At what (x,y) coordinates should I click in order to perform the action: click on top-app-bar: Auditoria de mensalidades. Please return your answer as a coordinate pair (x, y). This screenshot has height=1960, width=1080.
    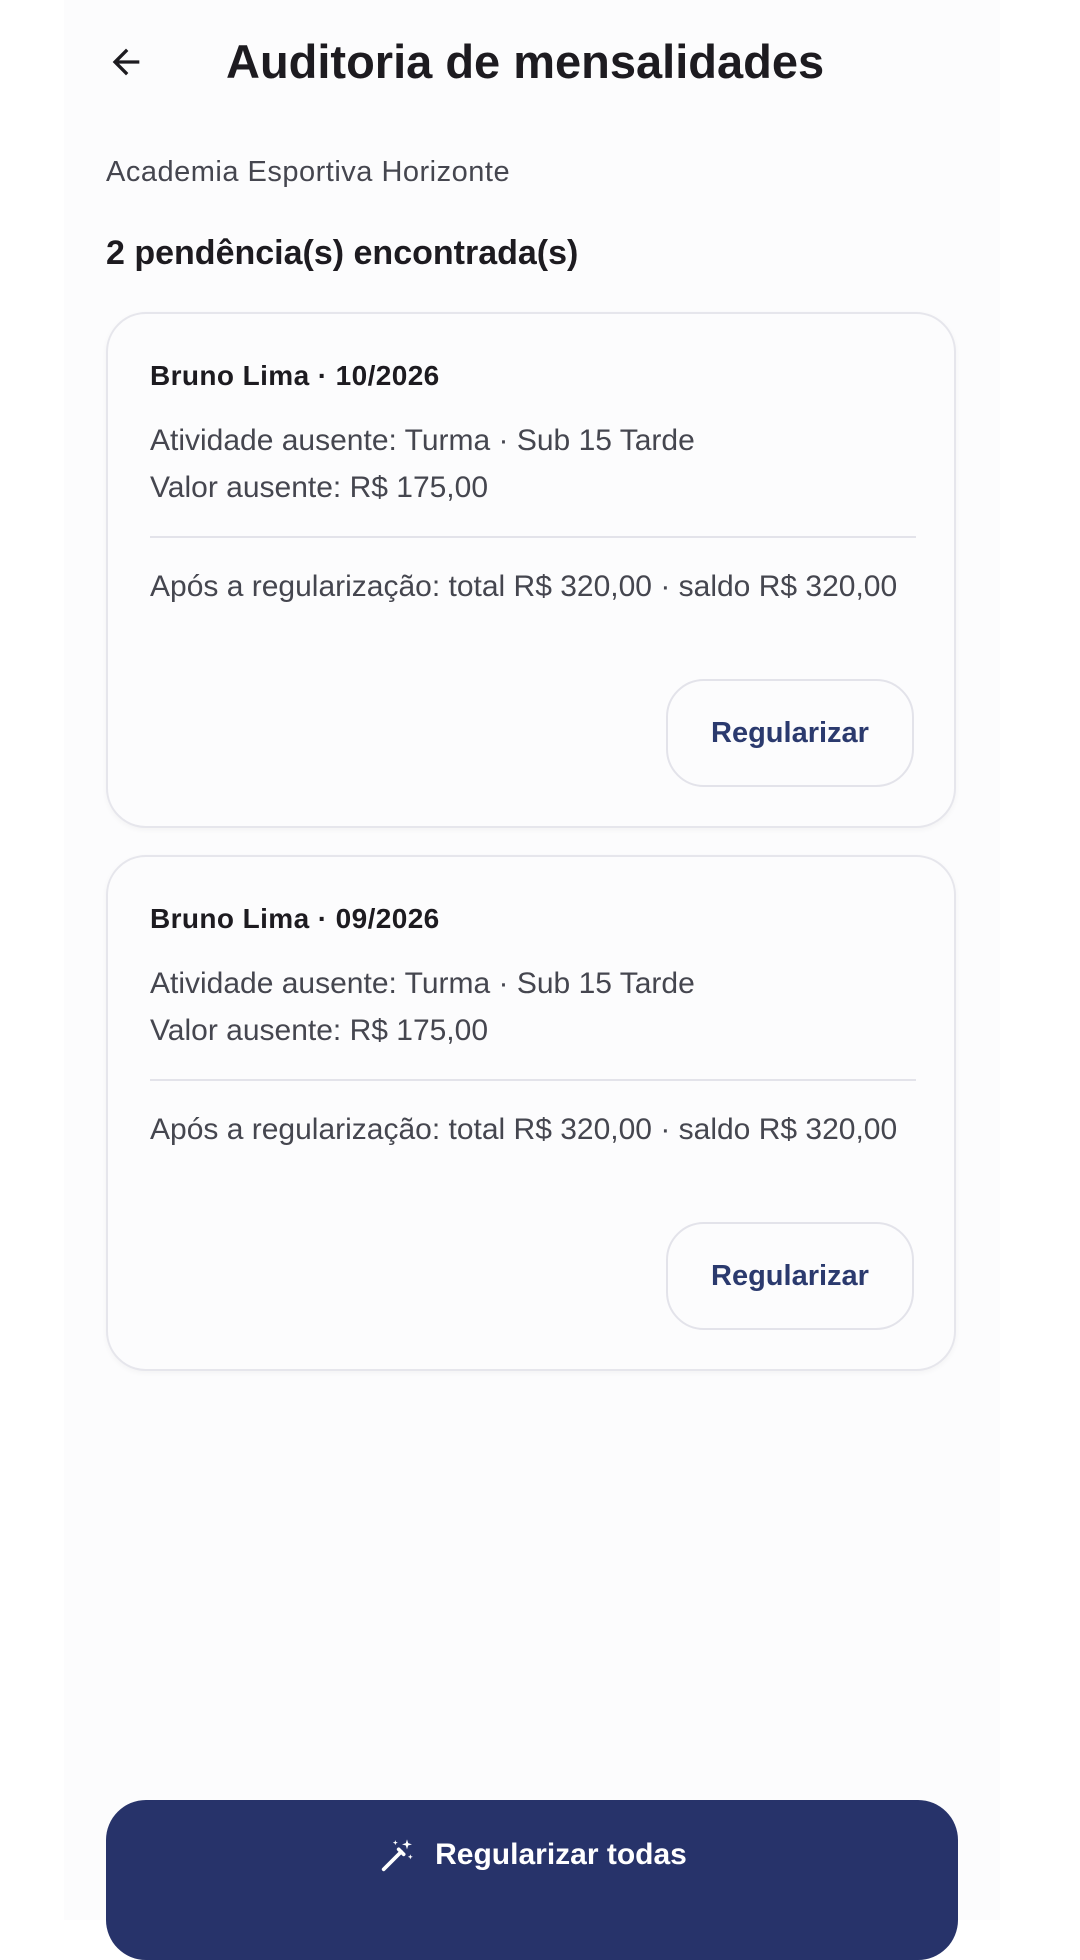
    Looking at the image, I should click on (532, 64).